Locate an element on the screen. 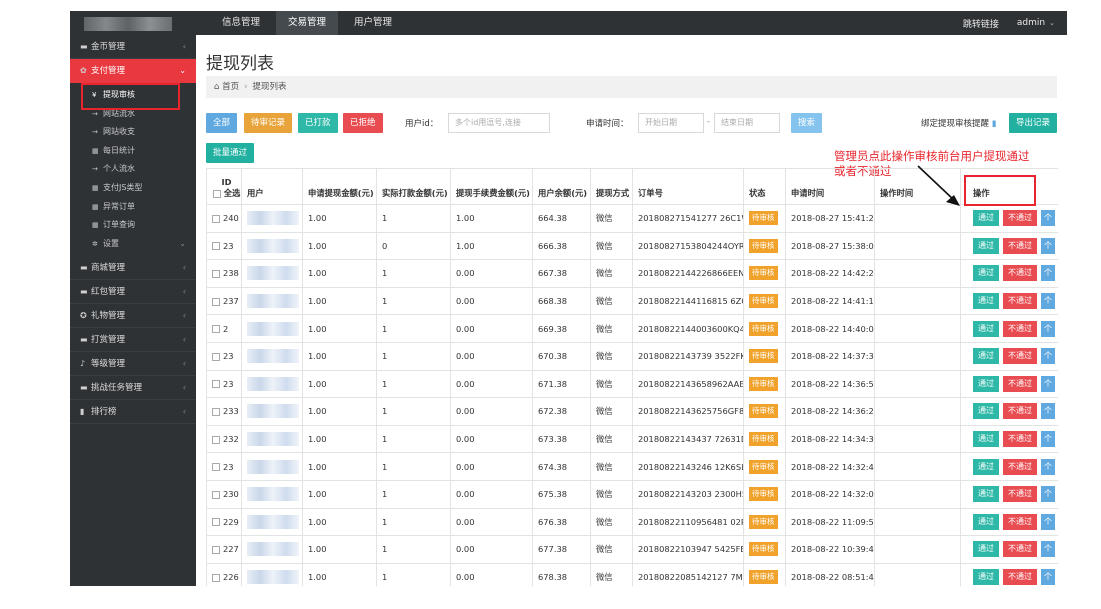  nav-item-users: 用户管理 is located at coordinates (373, 23).